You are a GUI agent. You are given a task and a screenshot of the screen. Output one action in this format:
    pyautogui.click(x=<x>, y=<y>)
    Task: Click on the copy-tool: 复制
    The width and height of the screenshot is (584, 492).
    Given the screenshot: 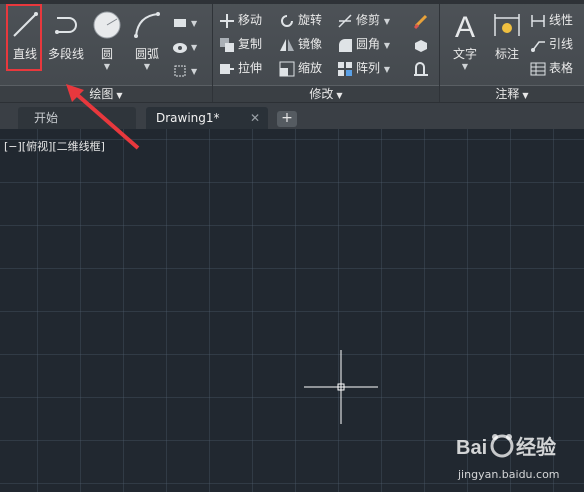 What is the action you would take?
    pyautogui.click(x=240, y=44)
    